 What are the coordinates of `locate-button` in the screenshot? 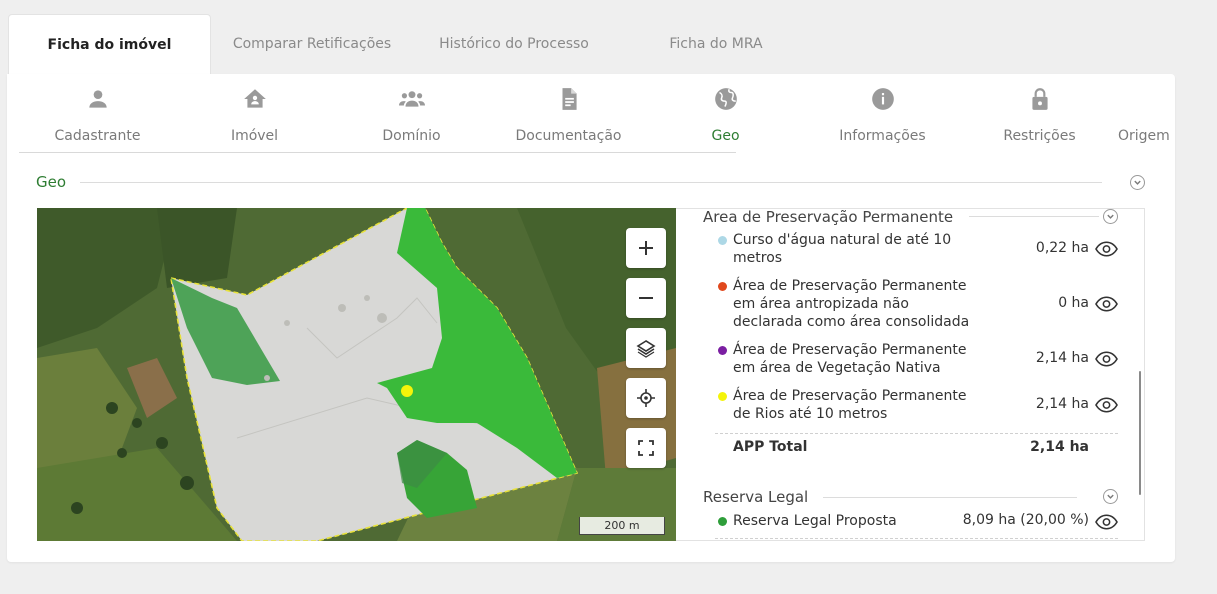 It's located at (646, 398).